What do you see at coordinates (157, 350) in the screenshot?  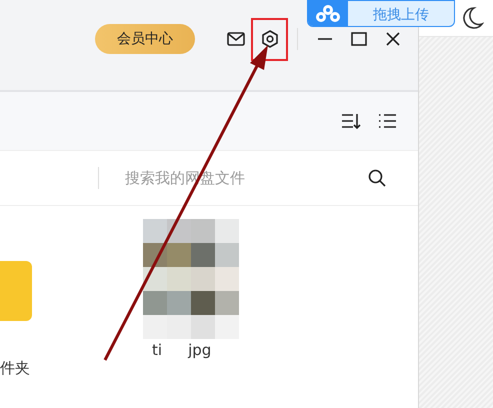 I see `file-name: ti` at bounding box center [157, 350].